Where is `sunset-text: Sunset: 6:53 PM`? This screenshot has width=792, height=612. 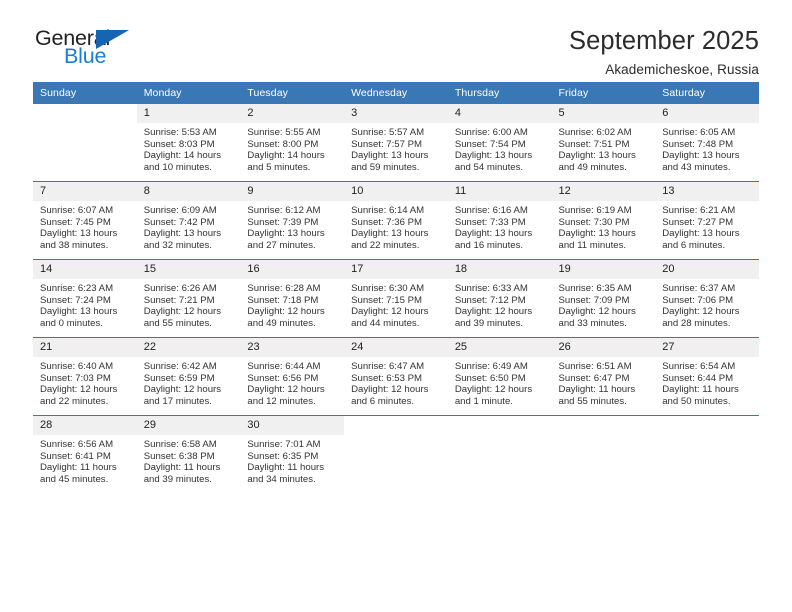 sunset-text: Sunset: 6:53 PM is located at coordinates (387, 378).